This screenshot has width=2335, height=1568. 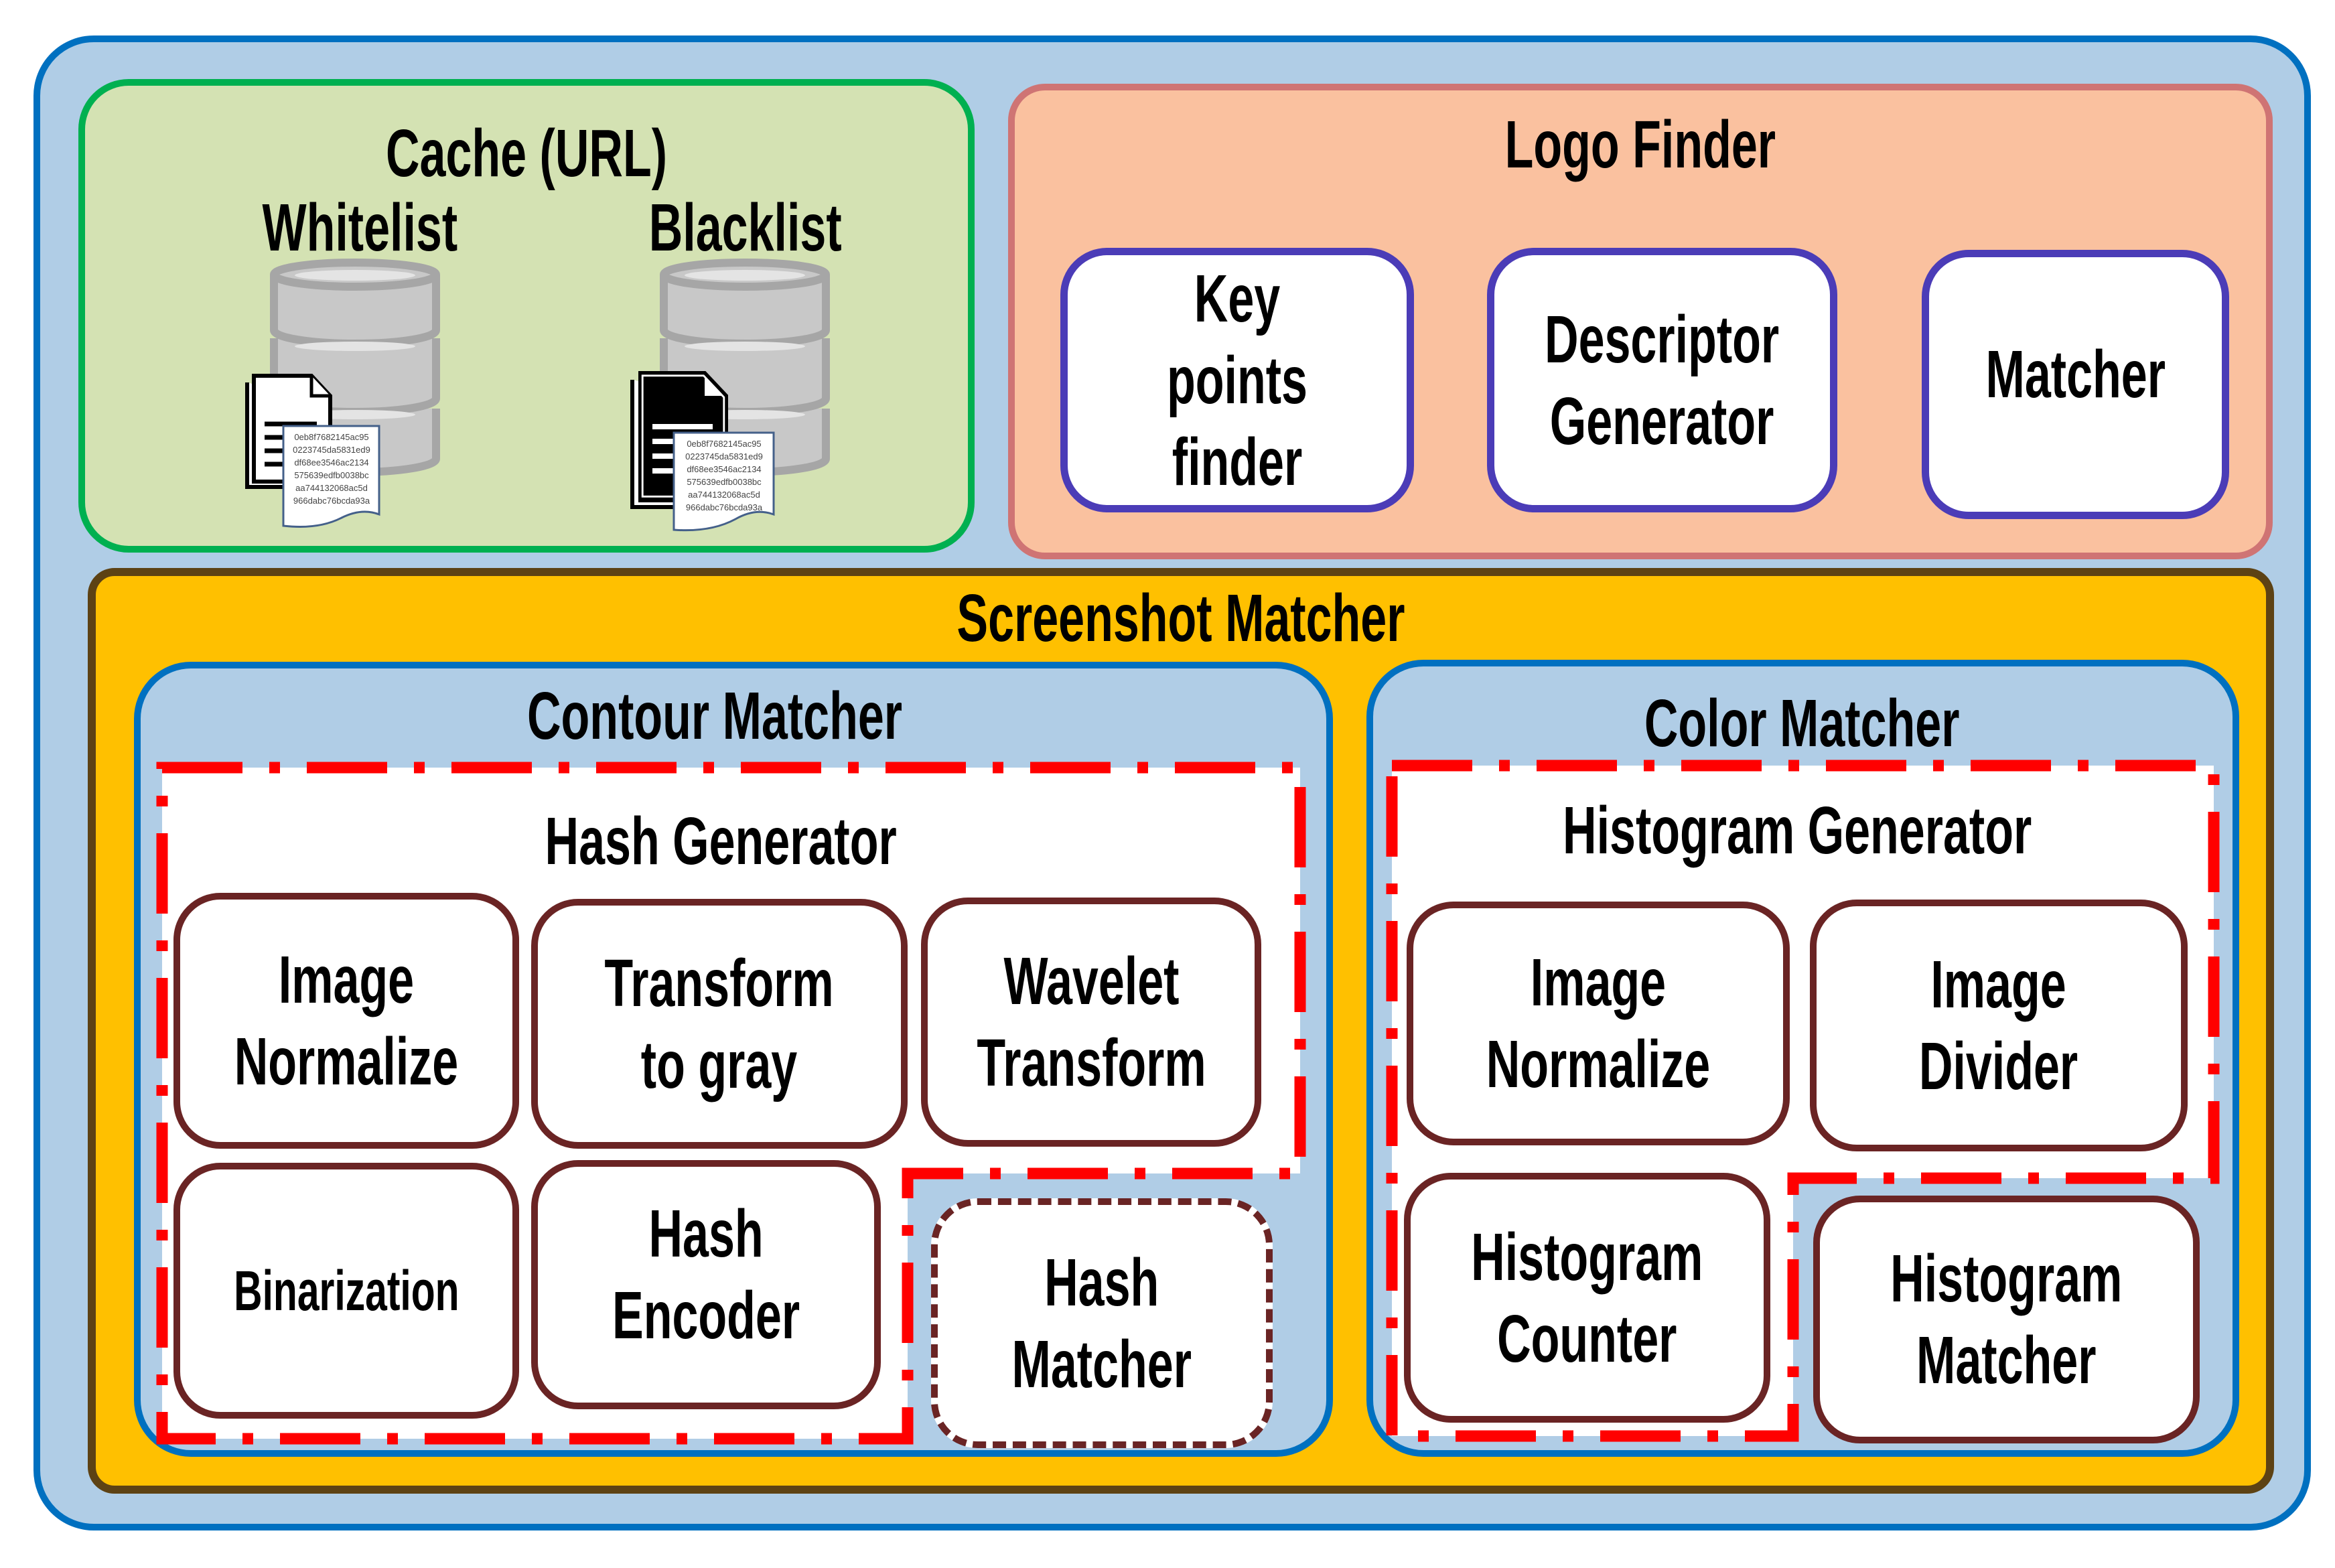 I want to click on histogram-matcher-box: Histogram Matcher, so click(x=2006, y=1319).